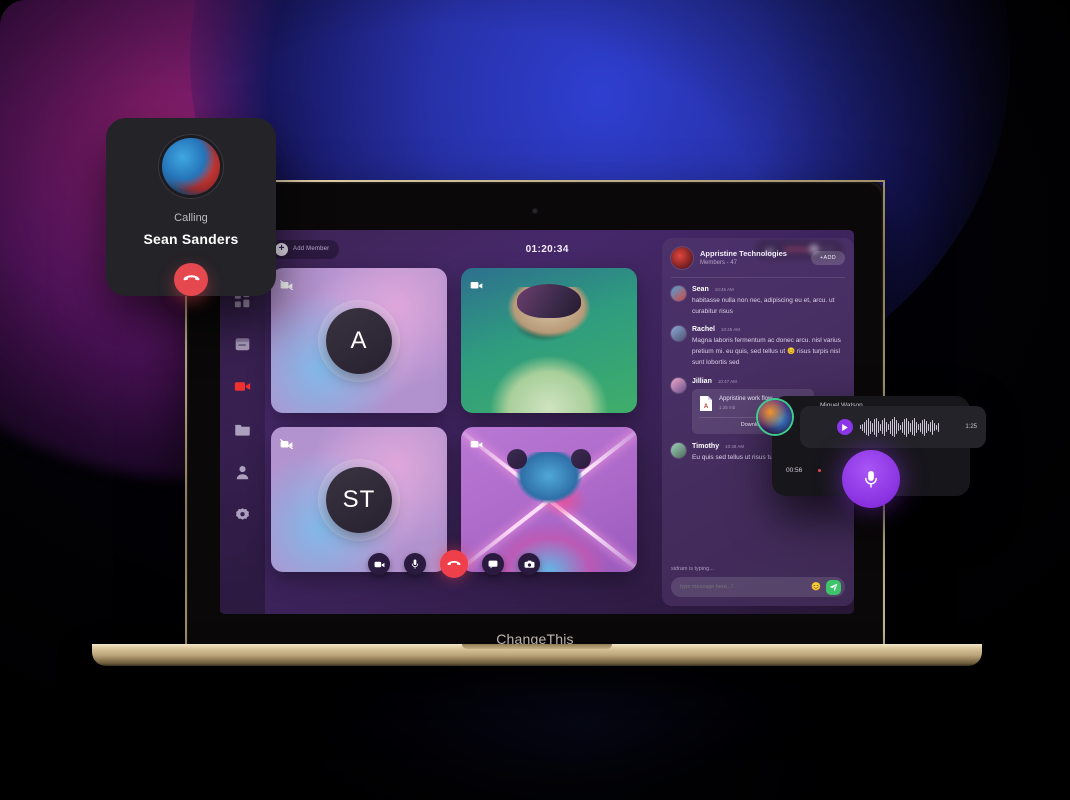  What do you see at coordinates (242, 429) in the screenshot?
I see `sidebar-item-files` at bounding box center [242, 429].